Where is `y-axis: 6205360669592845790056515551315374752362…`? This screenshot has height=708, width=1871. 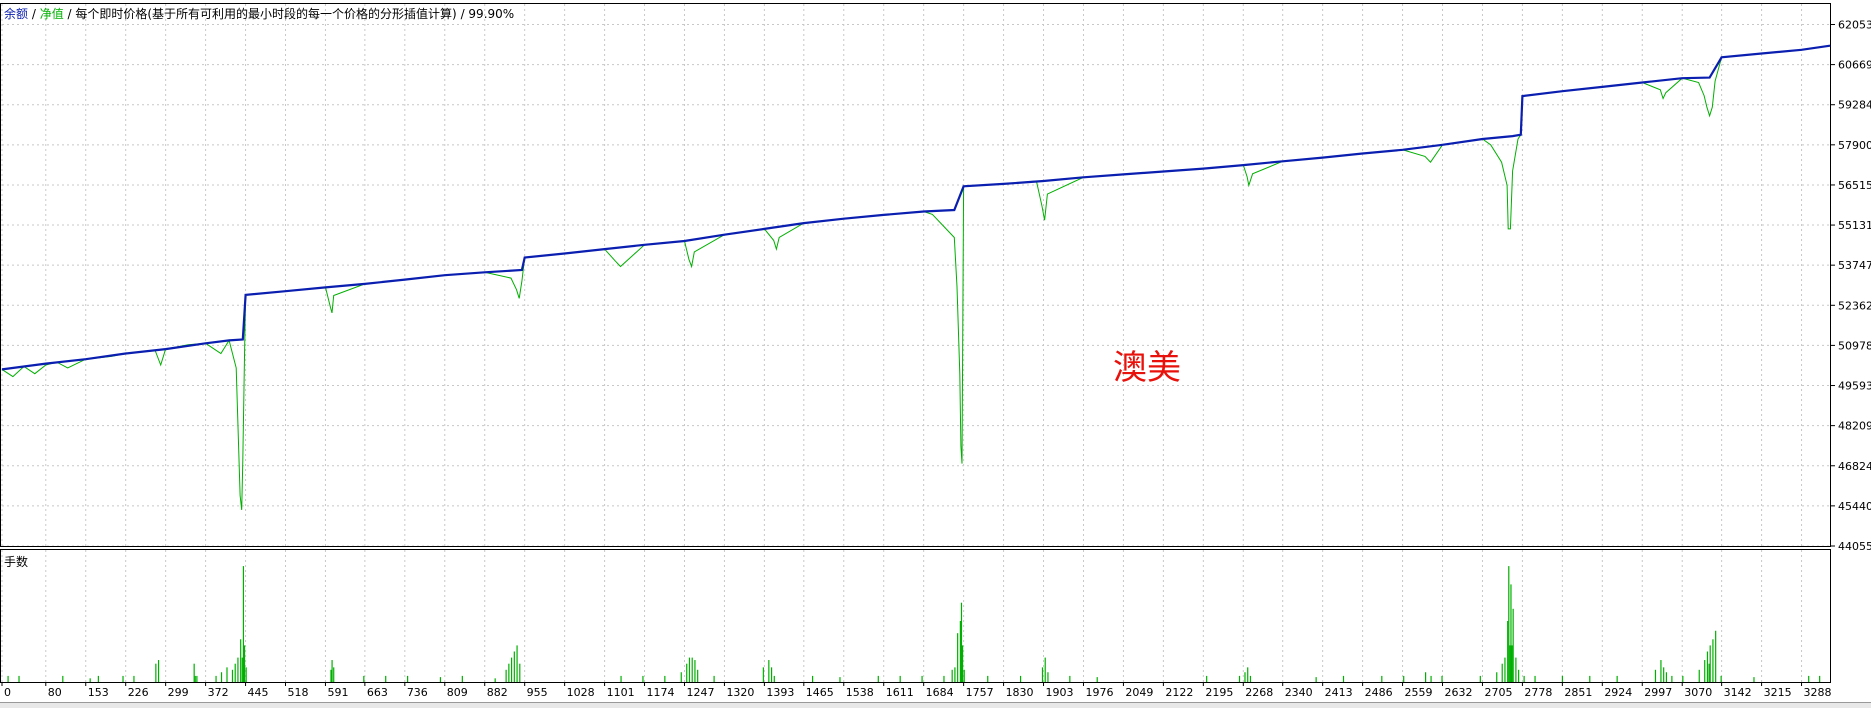
y-axis: 6205360669592845790056515551315374752362… is located at coordinates (1850, 285).